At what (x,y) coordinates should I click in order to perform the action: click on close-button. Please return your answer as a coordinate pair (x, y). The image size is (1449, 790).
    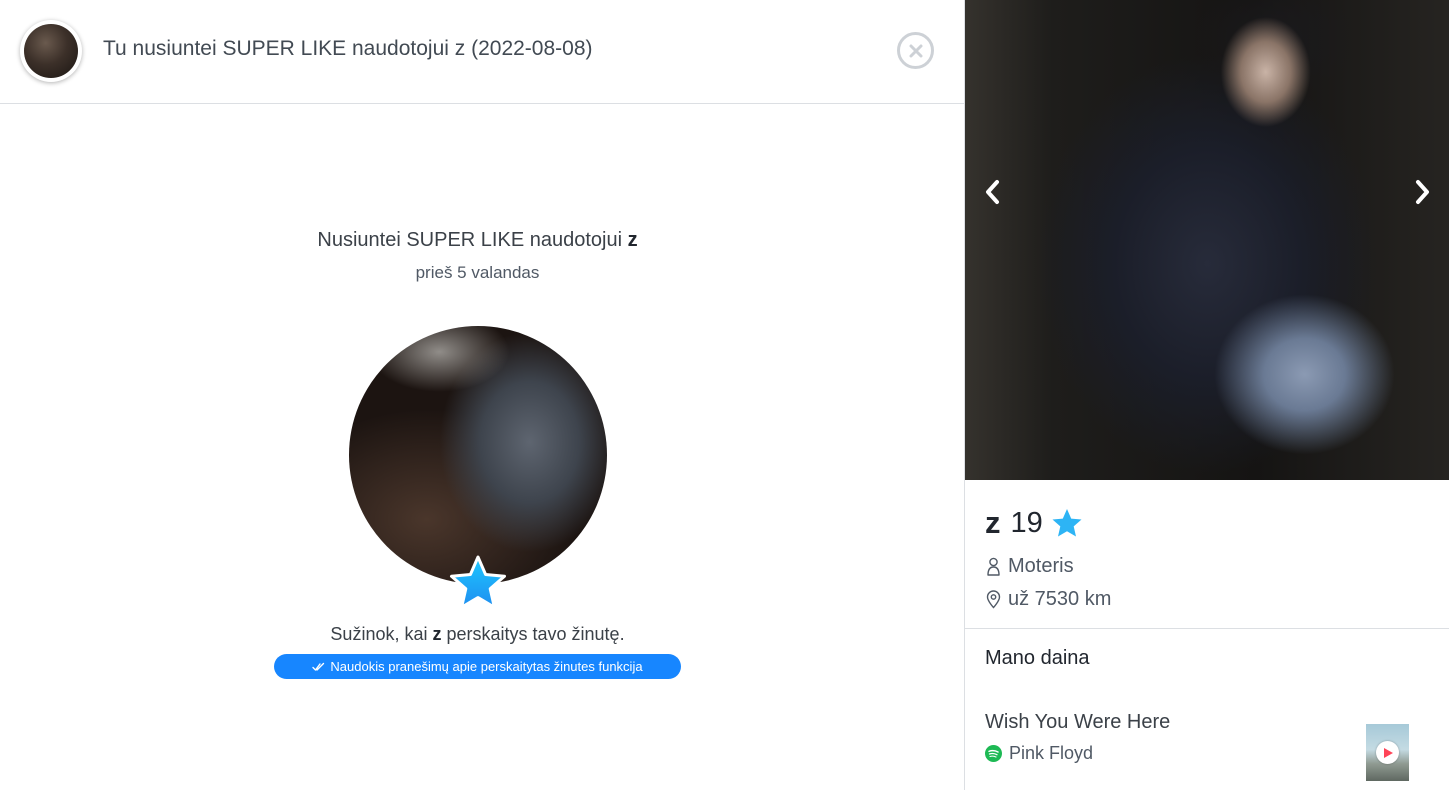
    Looking at the image, I should click on (915, 50).